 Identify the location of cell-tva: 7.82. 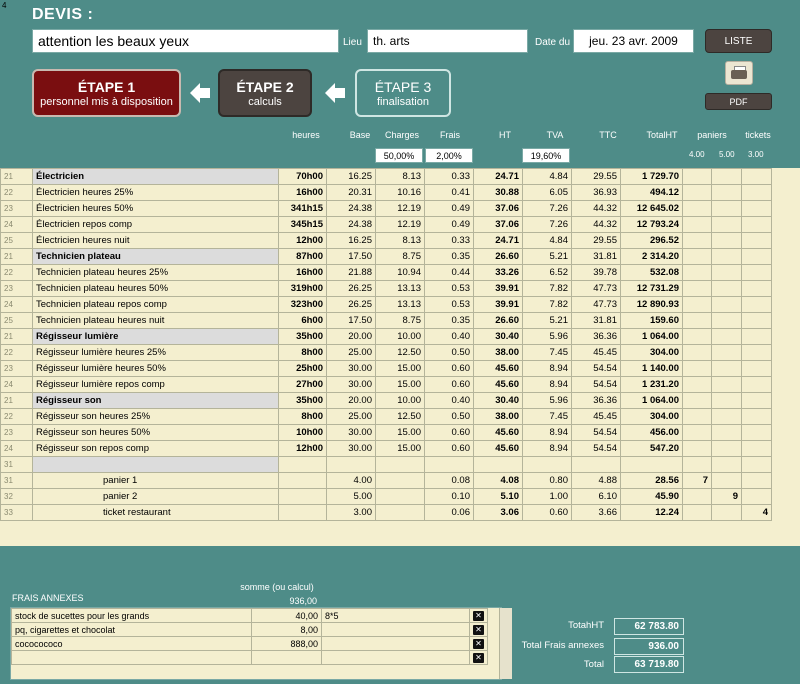
(547, 288).